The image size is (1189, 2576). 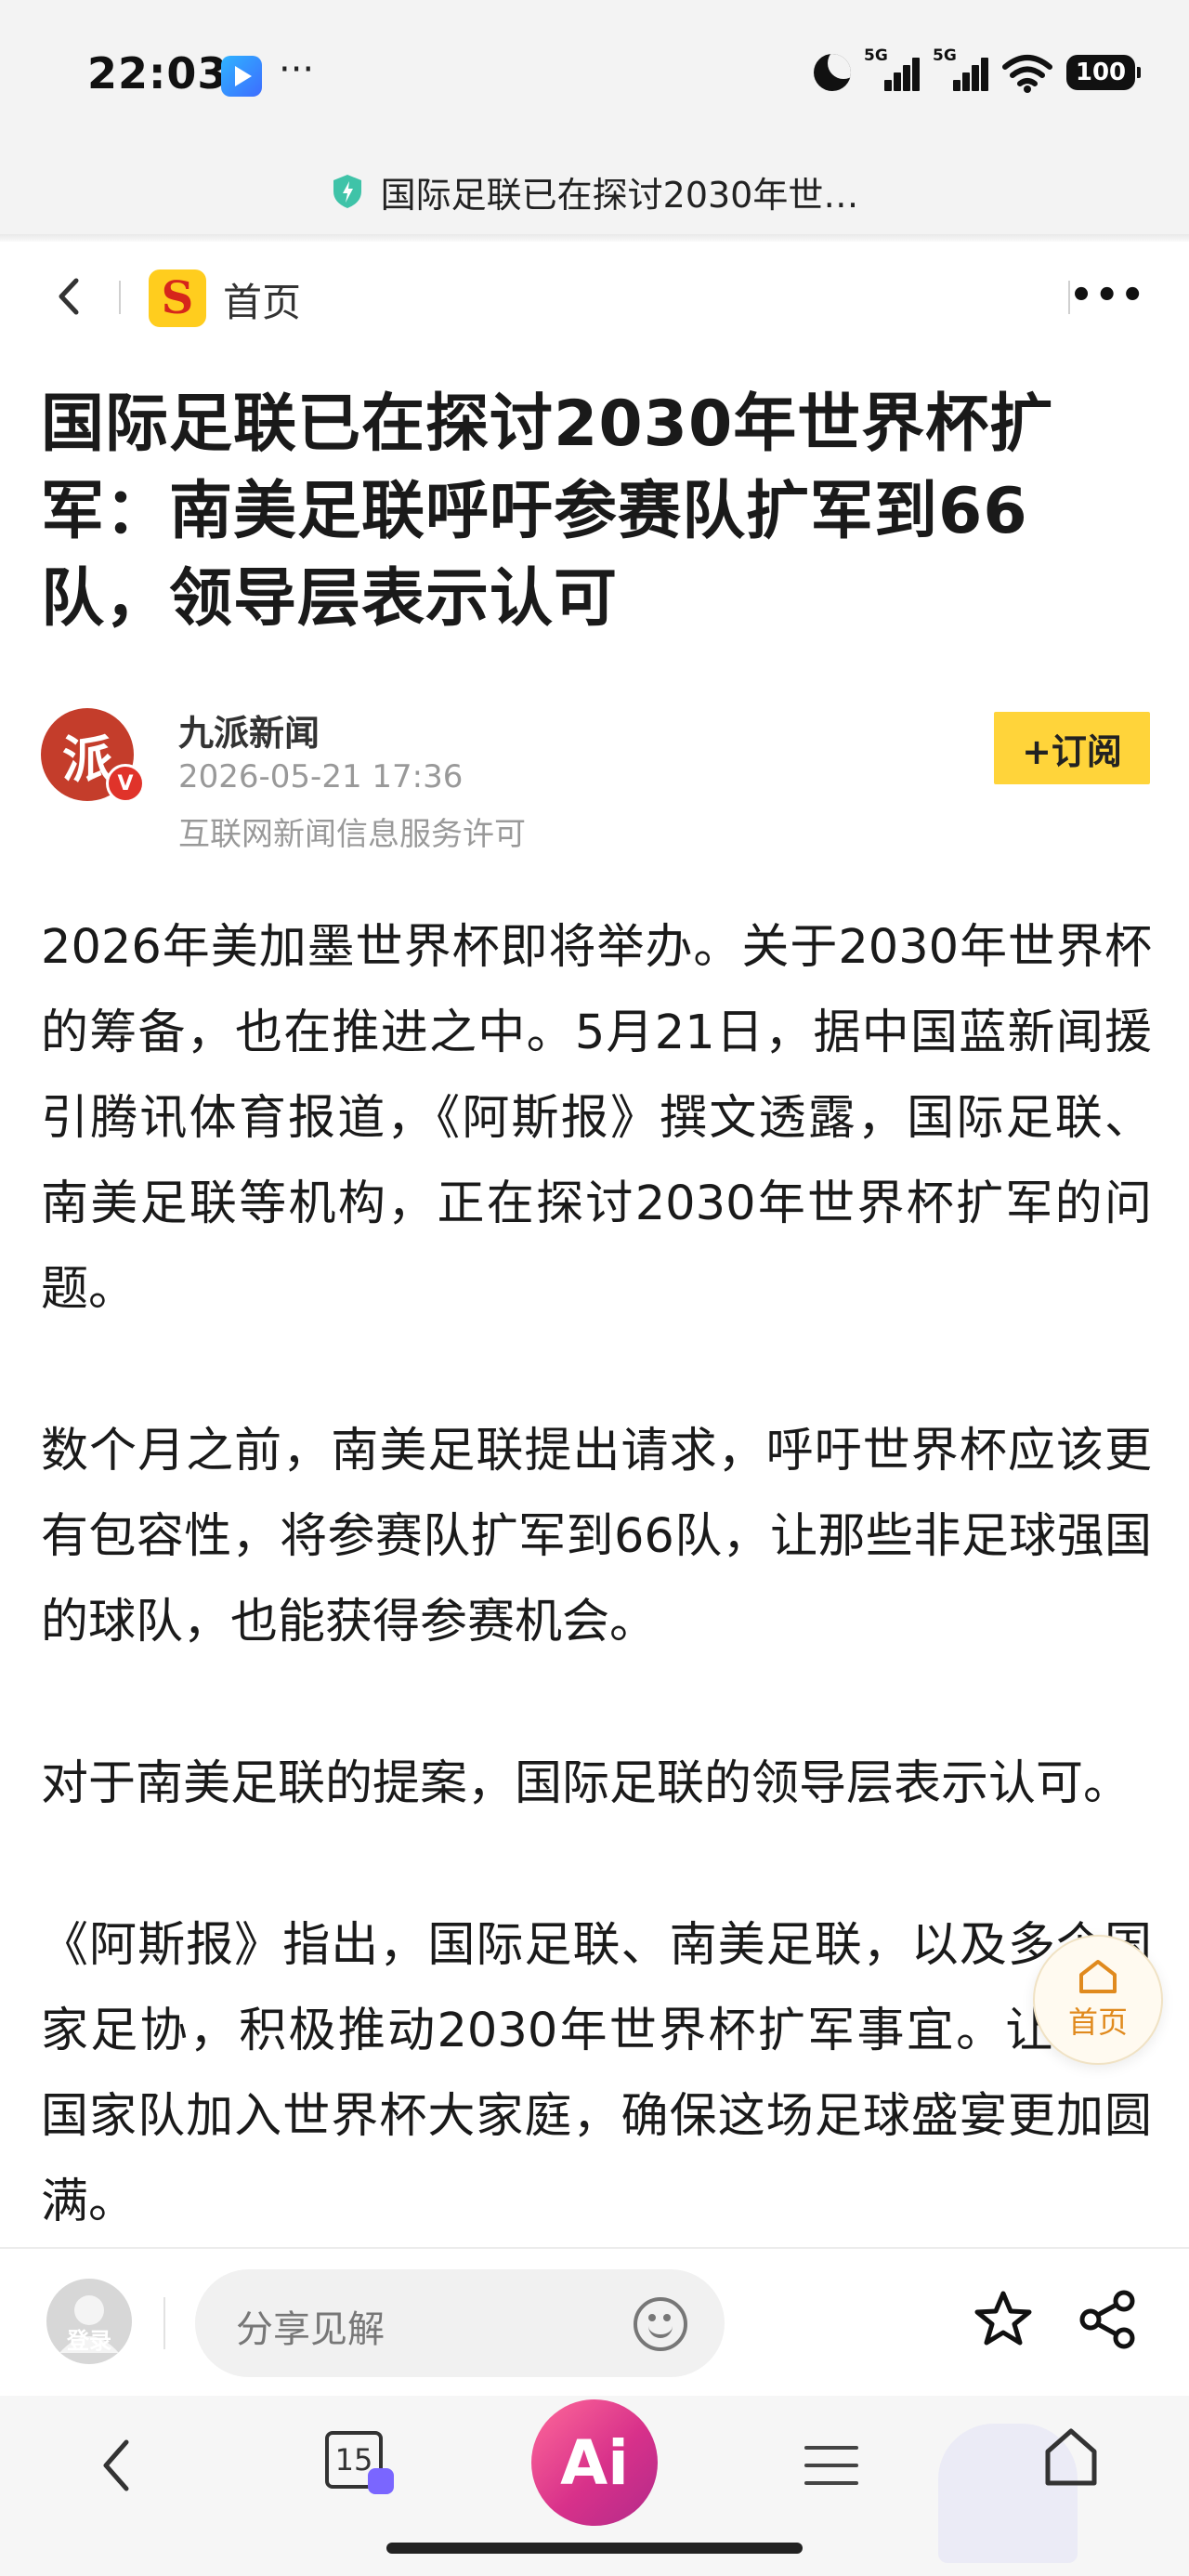 I want to click on do-not-disturb-icon, so click(x=832, y=72).